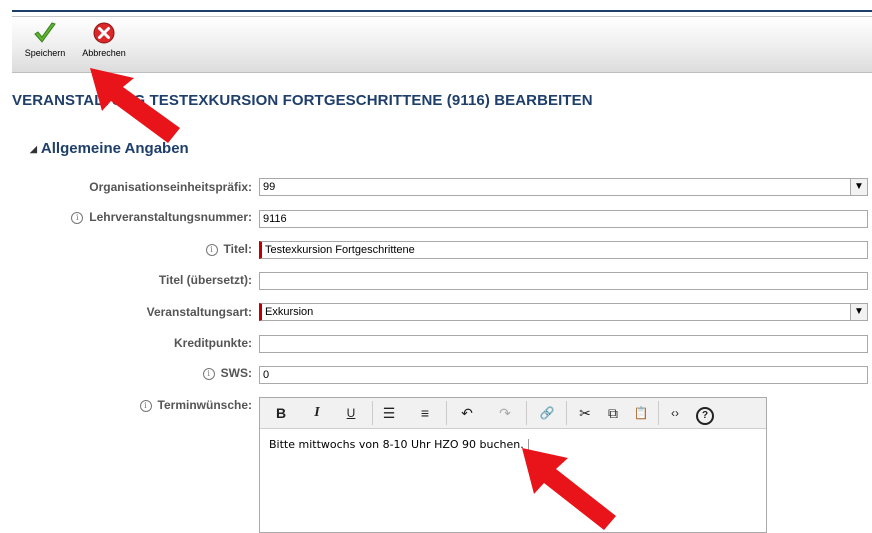  I want to click on label-title: i Titel:, so click(228, 249).